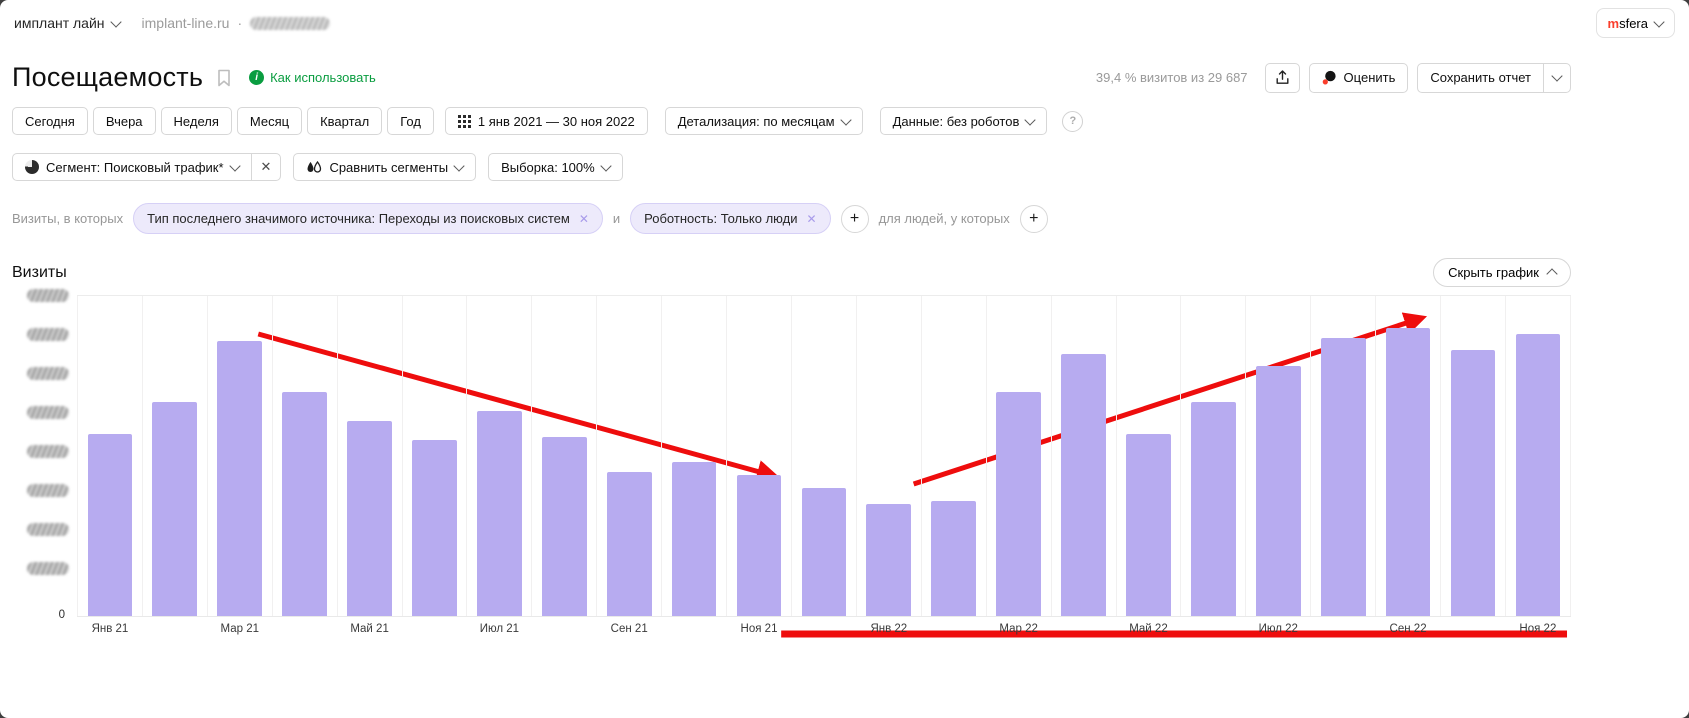  What do you see at coordinates (266, 167) in the screenshot?
I see `segment-clear-button: ✕` at bounding box center [266, 167].